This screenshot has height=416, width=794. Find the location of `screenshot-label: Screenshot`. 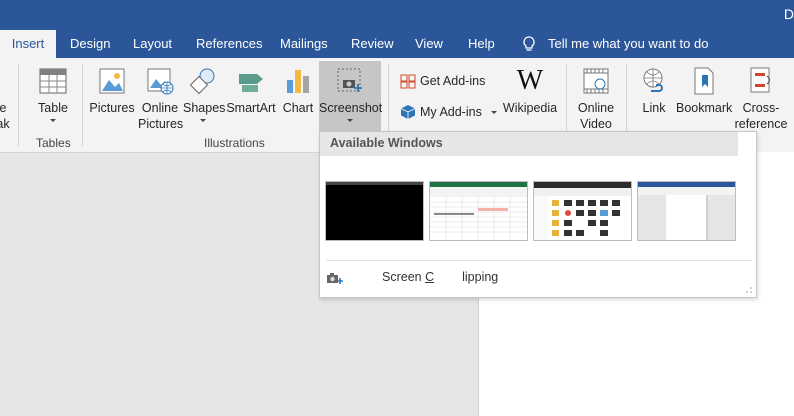

screenshot-label: Screenshot is located at coordinates (351, 108).